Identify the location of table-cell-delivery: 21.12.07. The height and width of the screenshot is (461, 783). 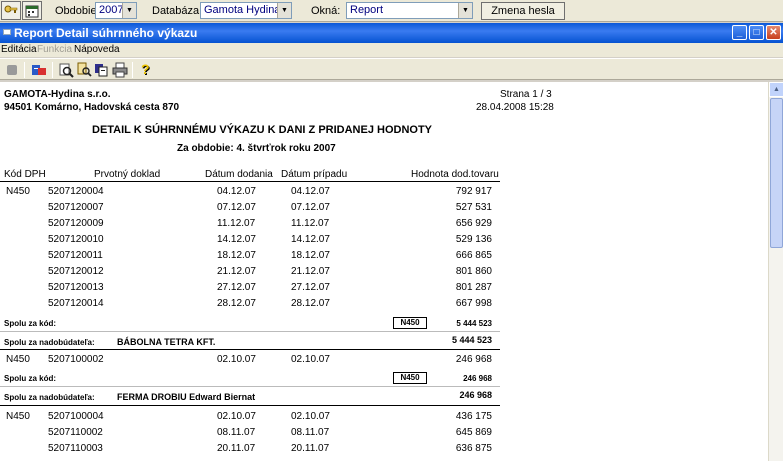
(236, 271).